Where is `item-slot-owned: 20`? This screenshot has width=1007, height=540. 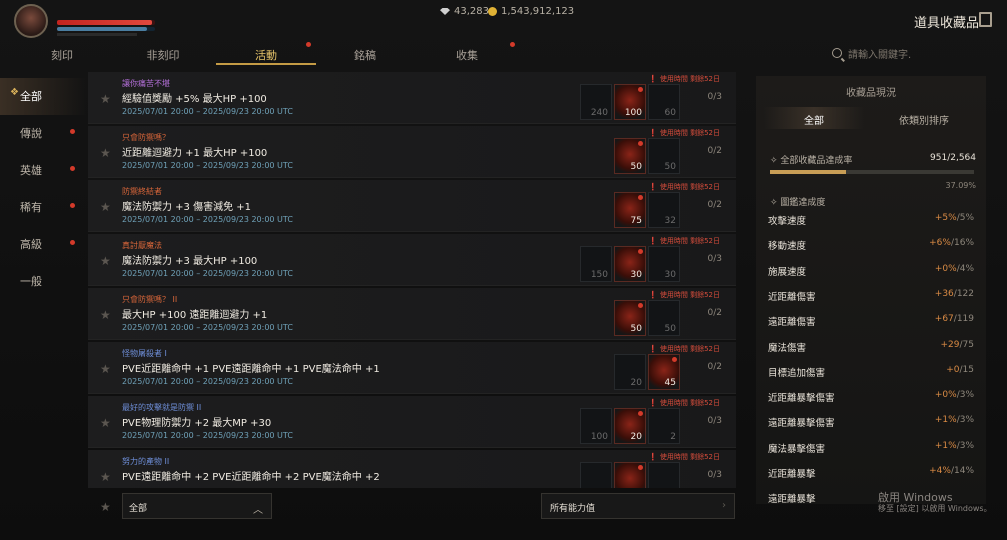 item-slot-owned: 20 is located at coordinates (630, 426).